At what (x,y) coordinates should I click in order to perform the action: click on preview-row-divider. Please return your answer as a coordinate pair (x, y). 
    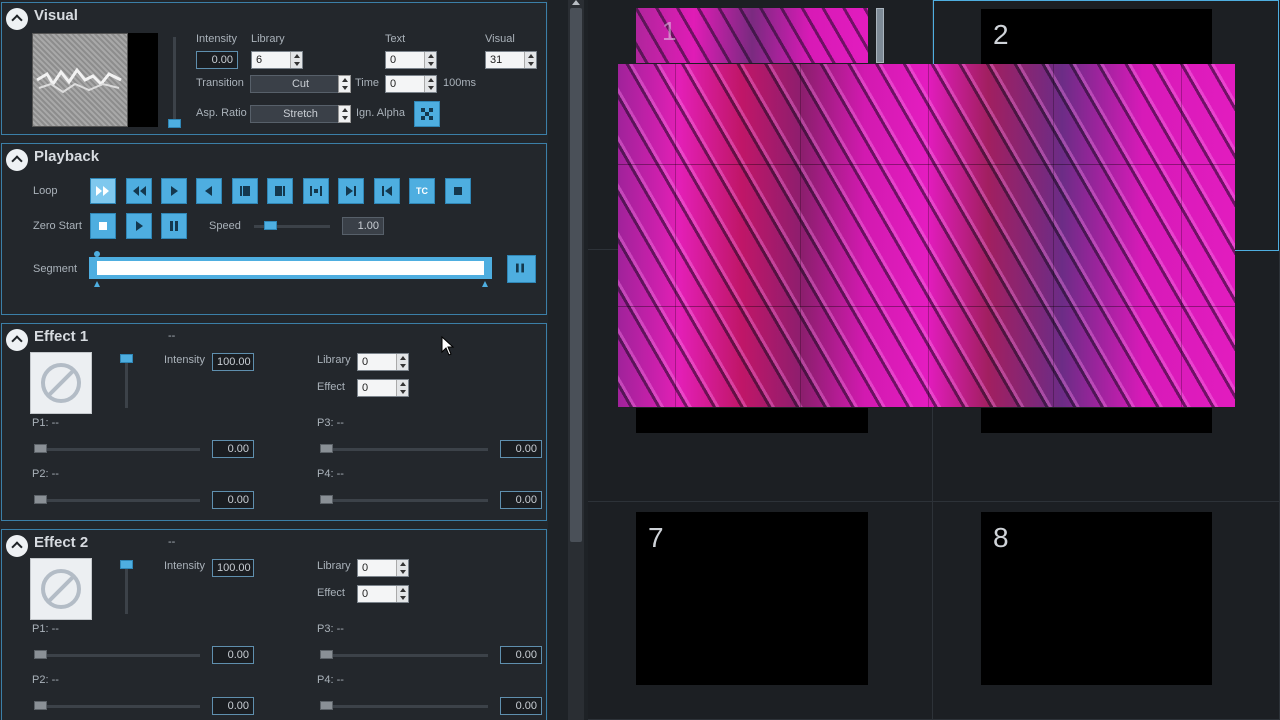
    Looking at the image, I should click on (926, 306).